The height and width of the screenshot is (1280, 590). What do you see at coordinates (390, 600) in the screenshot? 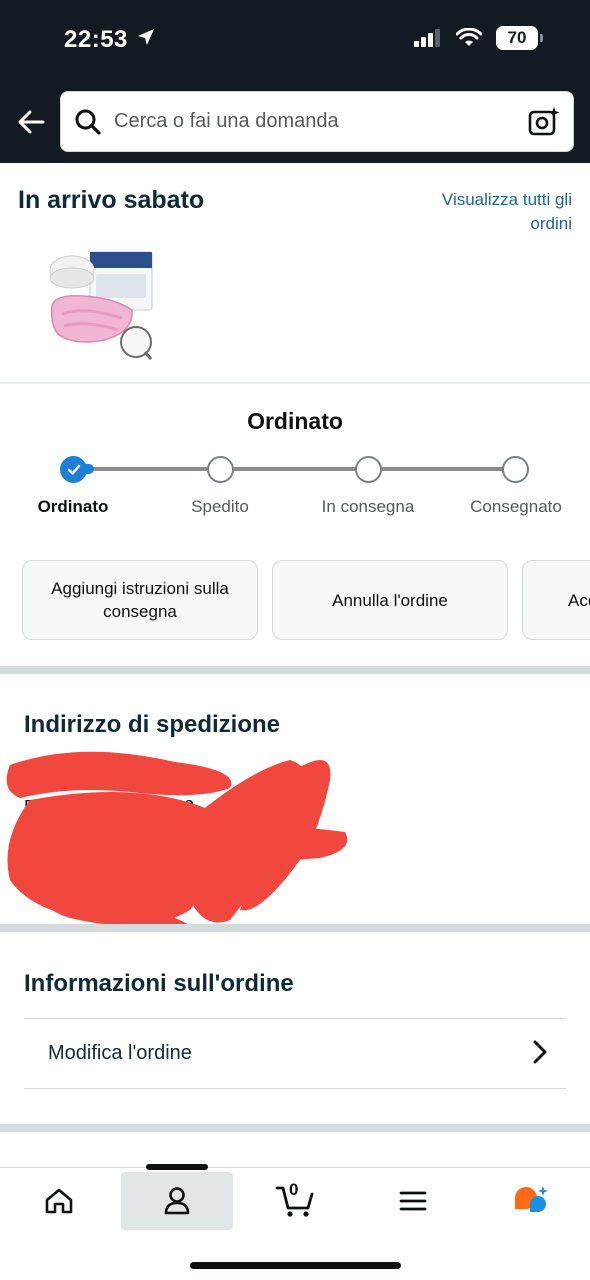
I see `cancel-order-button: Annulla l'ordine` at bounding box center [390, 600].